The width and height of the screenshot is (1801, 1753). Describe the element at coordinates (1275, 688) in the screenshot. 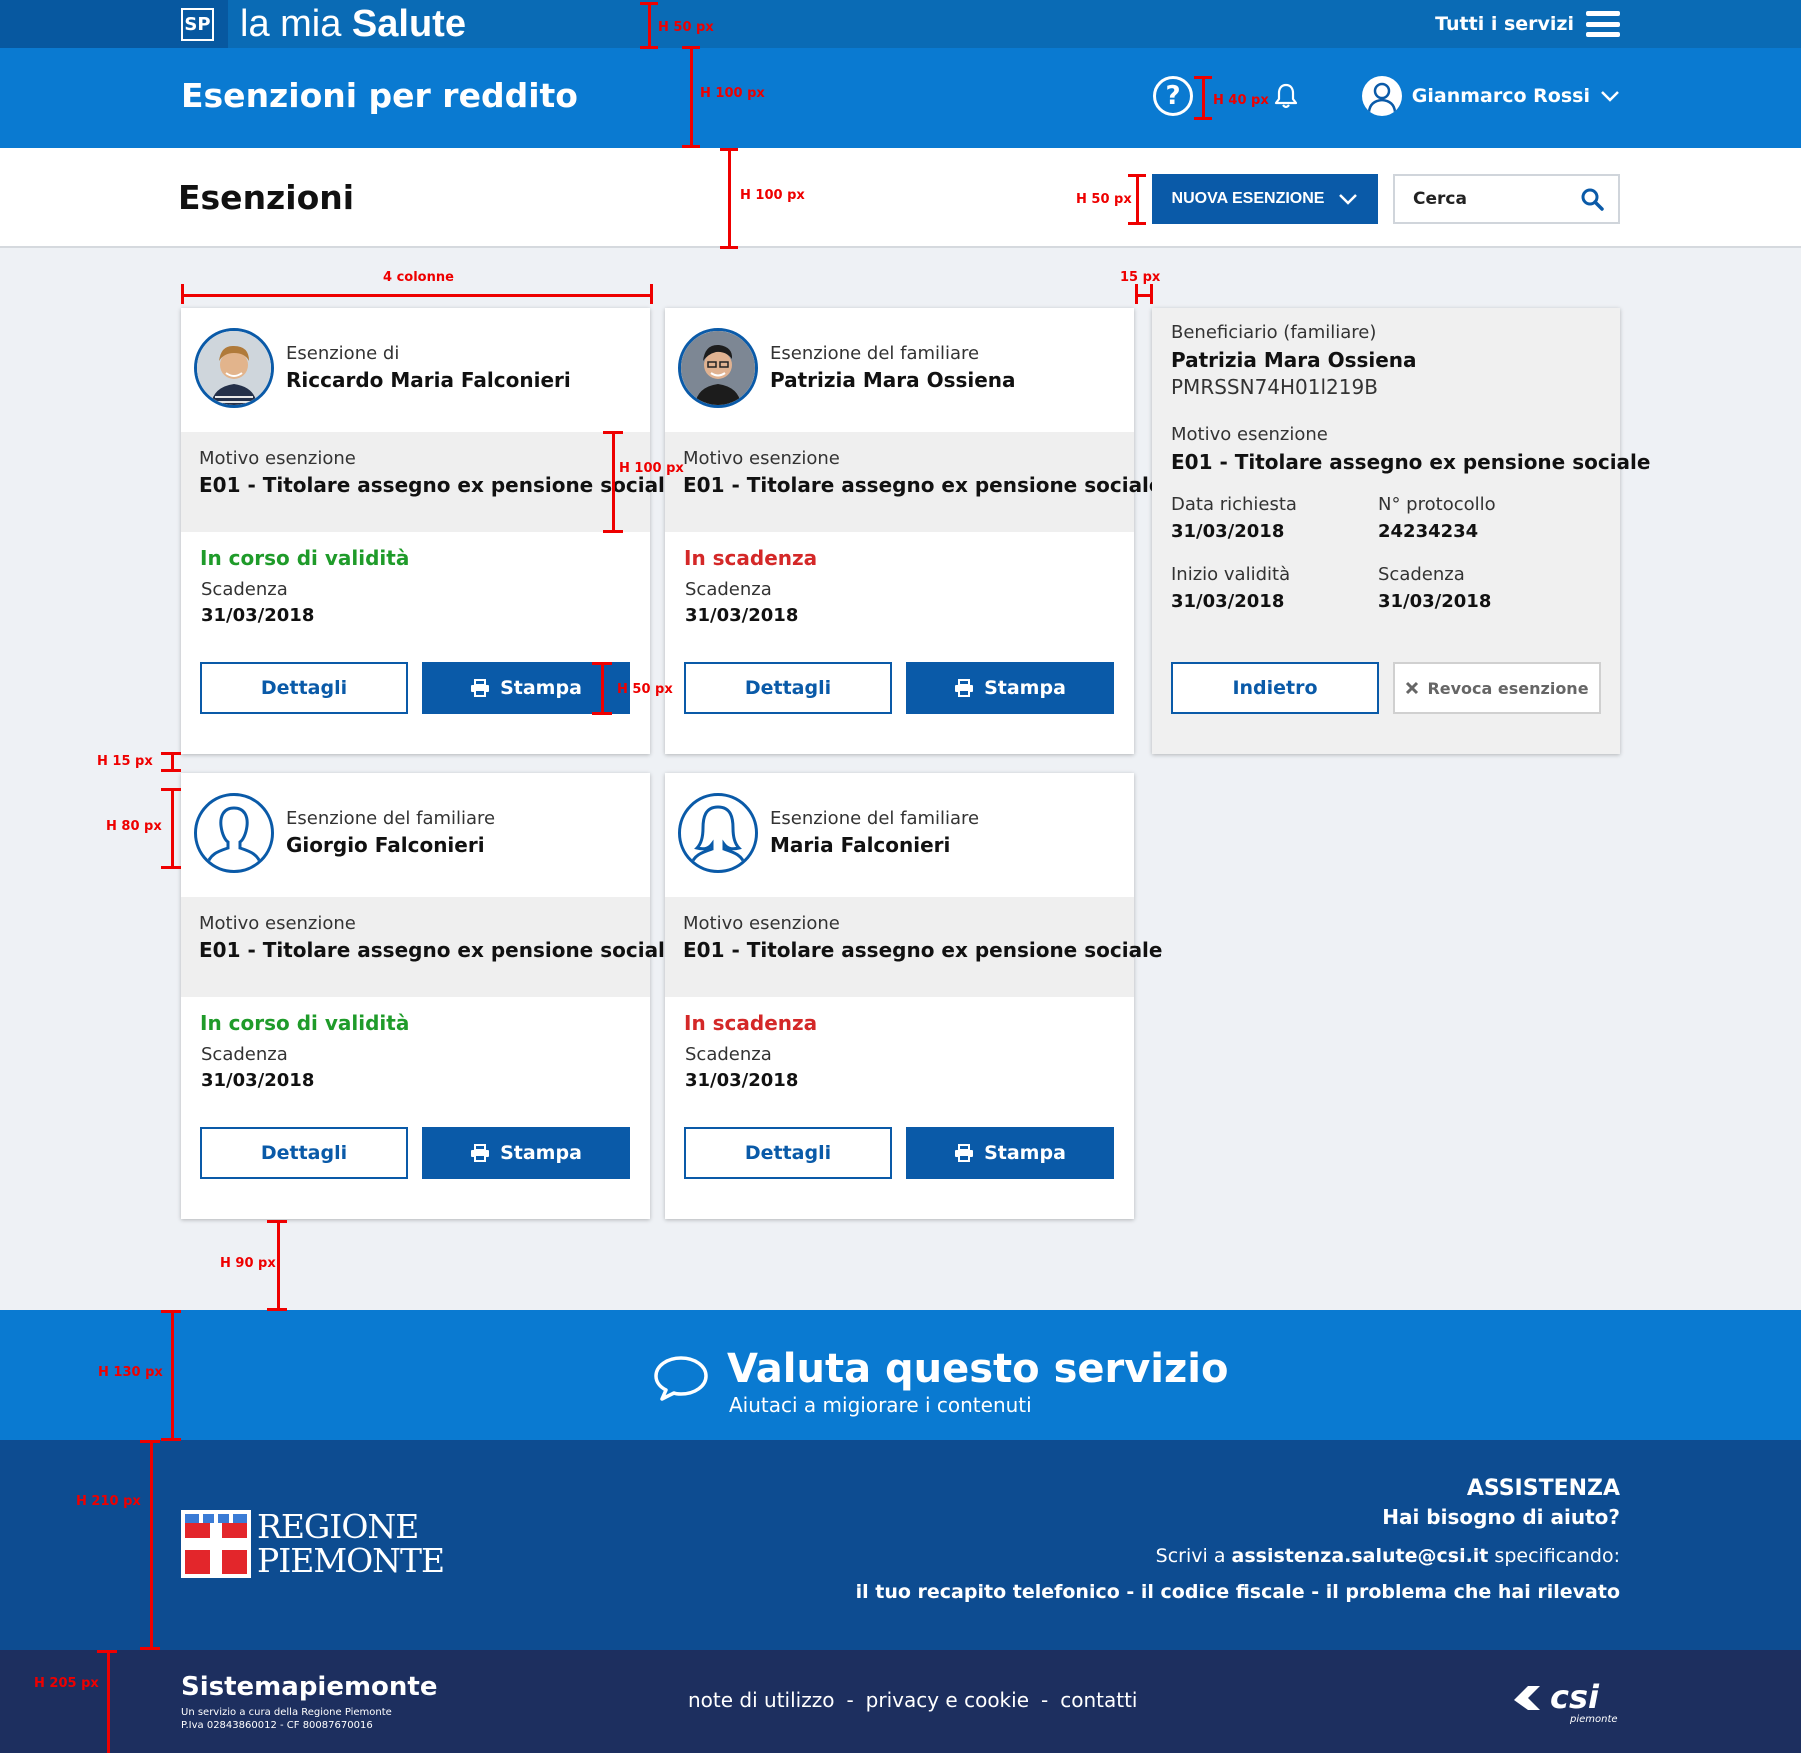

I see `back-button: Indietro` at that location.